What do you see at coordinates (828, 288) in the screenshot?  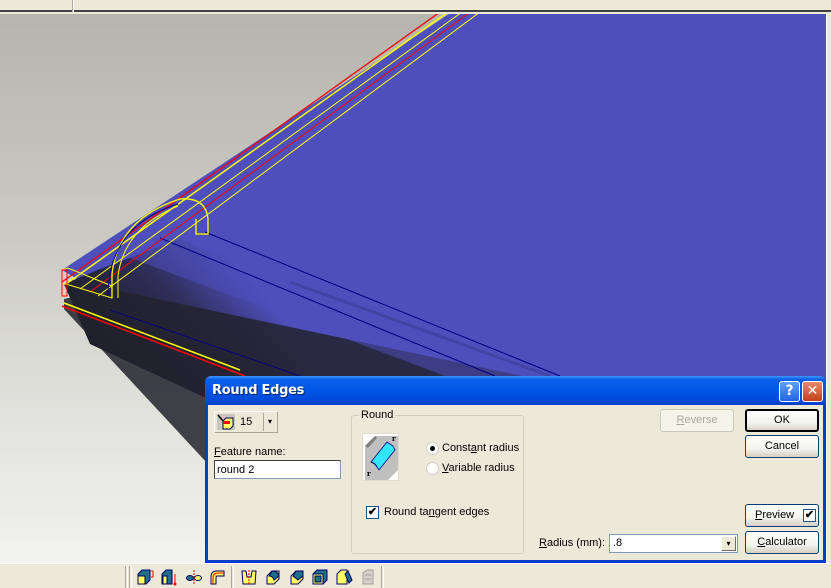 I see `window-right-border` at bounding box center [828, 288].